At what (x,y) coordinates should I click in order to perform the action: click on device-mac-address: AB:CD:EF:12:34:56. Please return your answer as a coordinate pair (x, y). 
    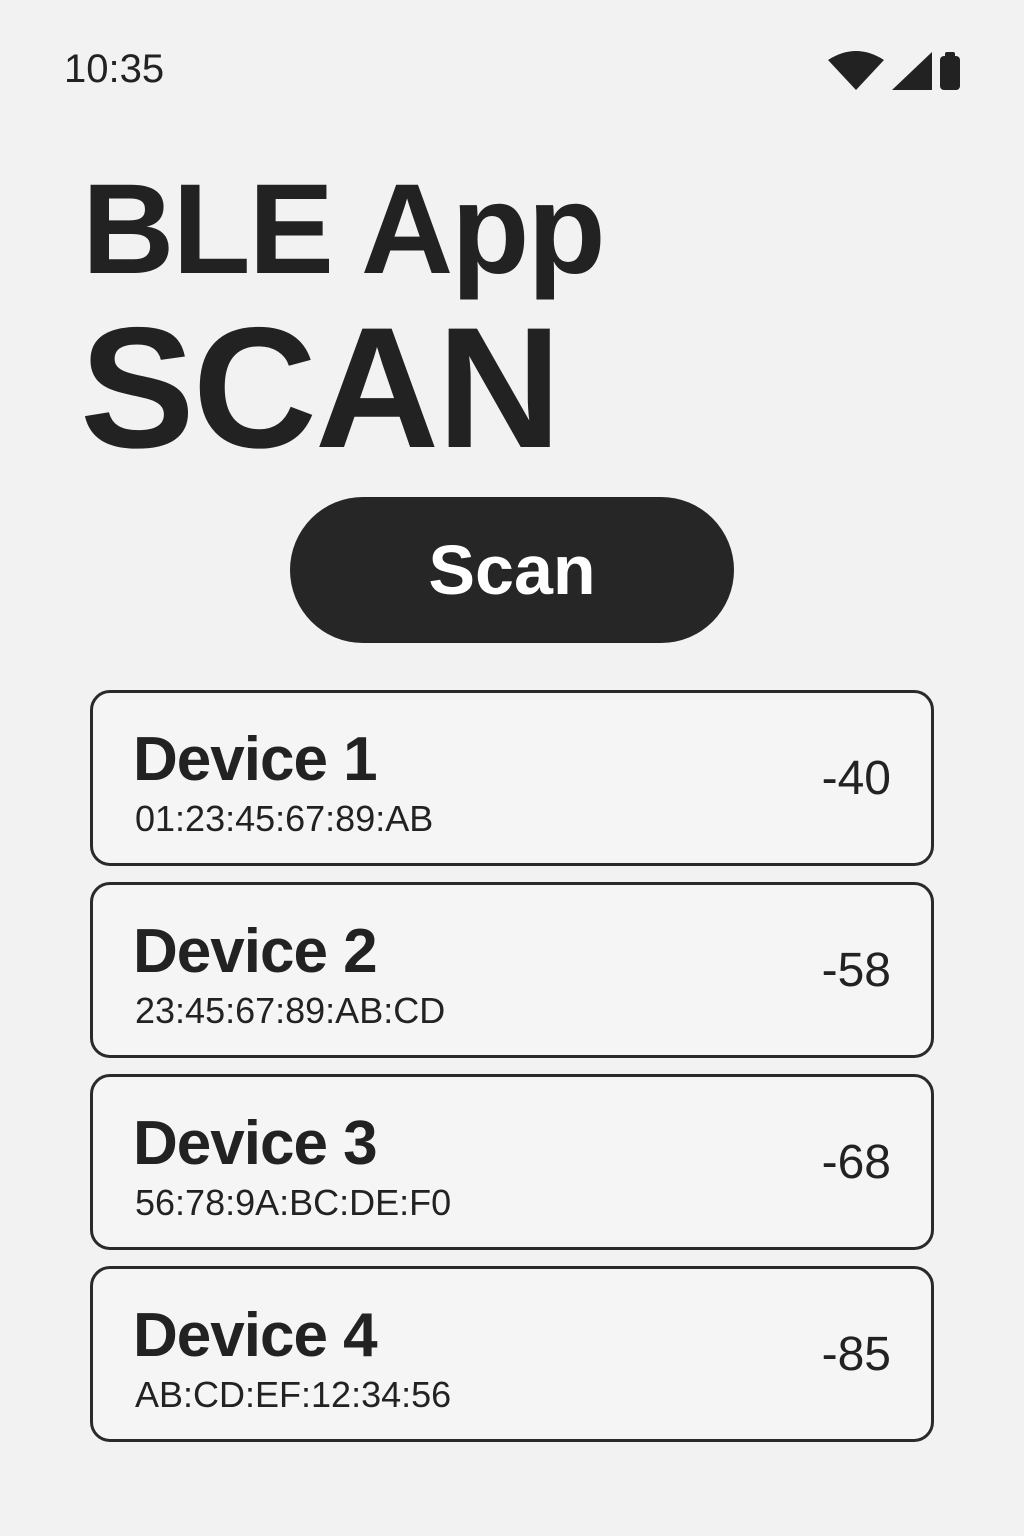
    Looking at the image, I should click on (293, 1394).